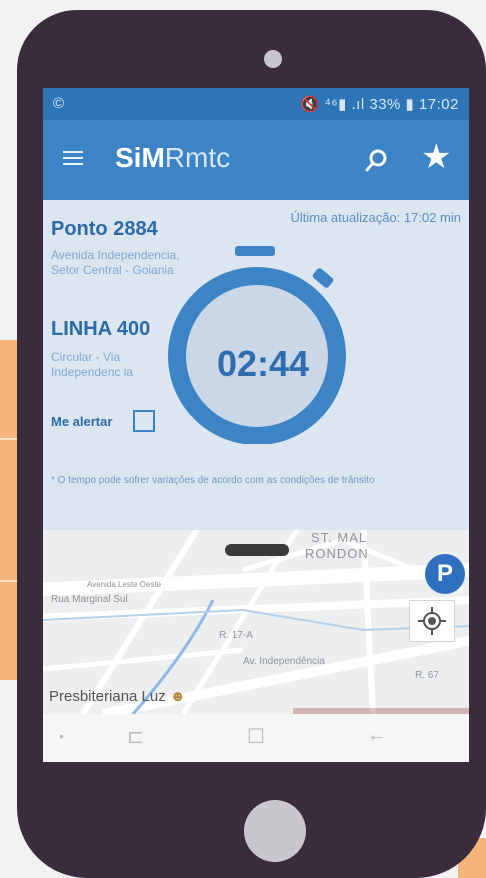 This screenshot has width=486, height=878. I want to click on status-indicators: 🔇 ⁴⁶▮ .ıl 33% ▮ 17:02, so click(379, 104).